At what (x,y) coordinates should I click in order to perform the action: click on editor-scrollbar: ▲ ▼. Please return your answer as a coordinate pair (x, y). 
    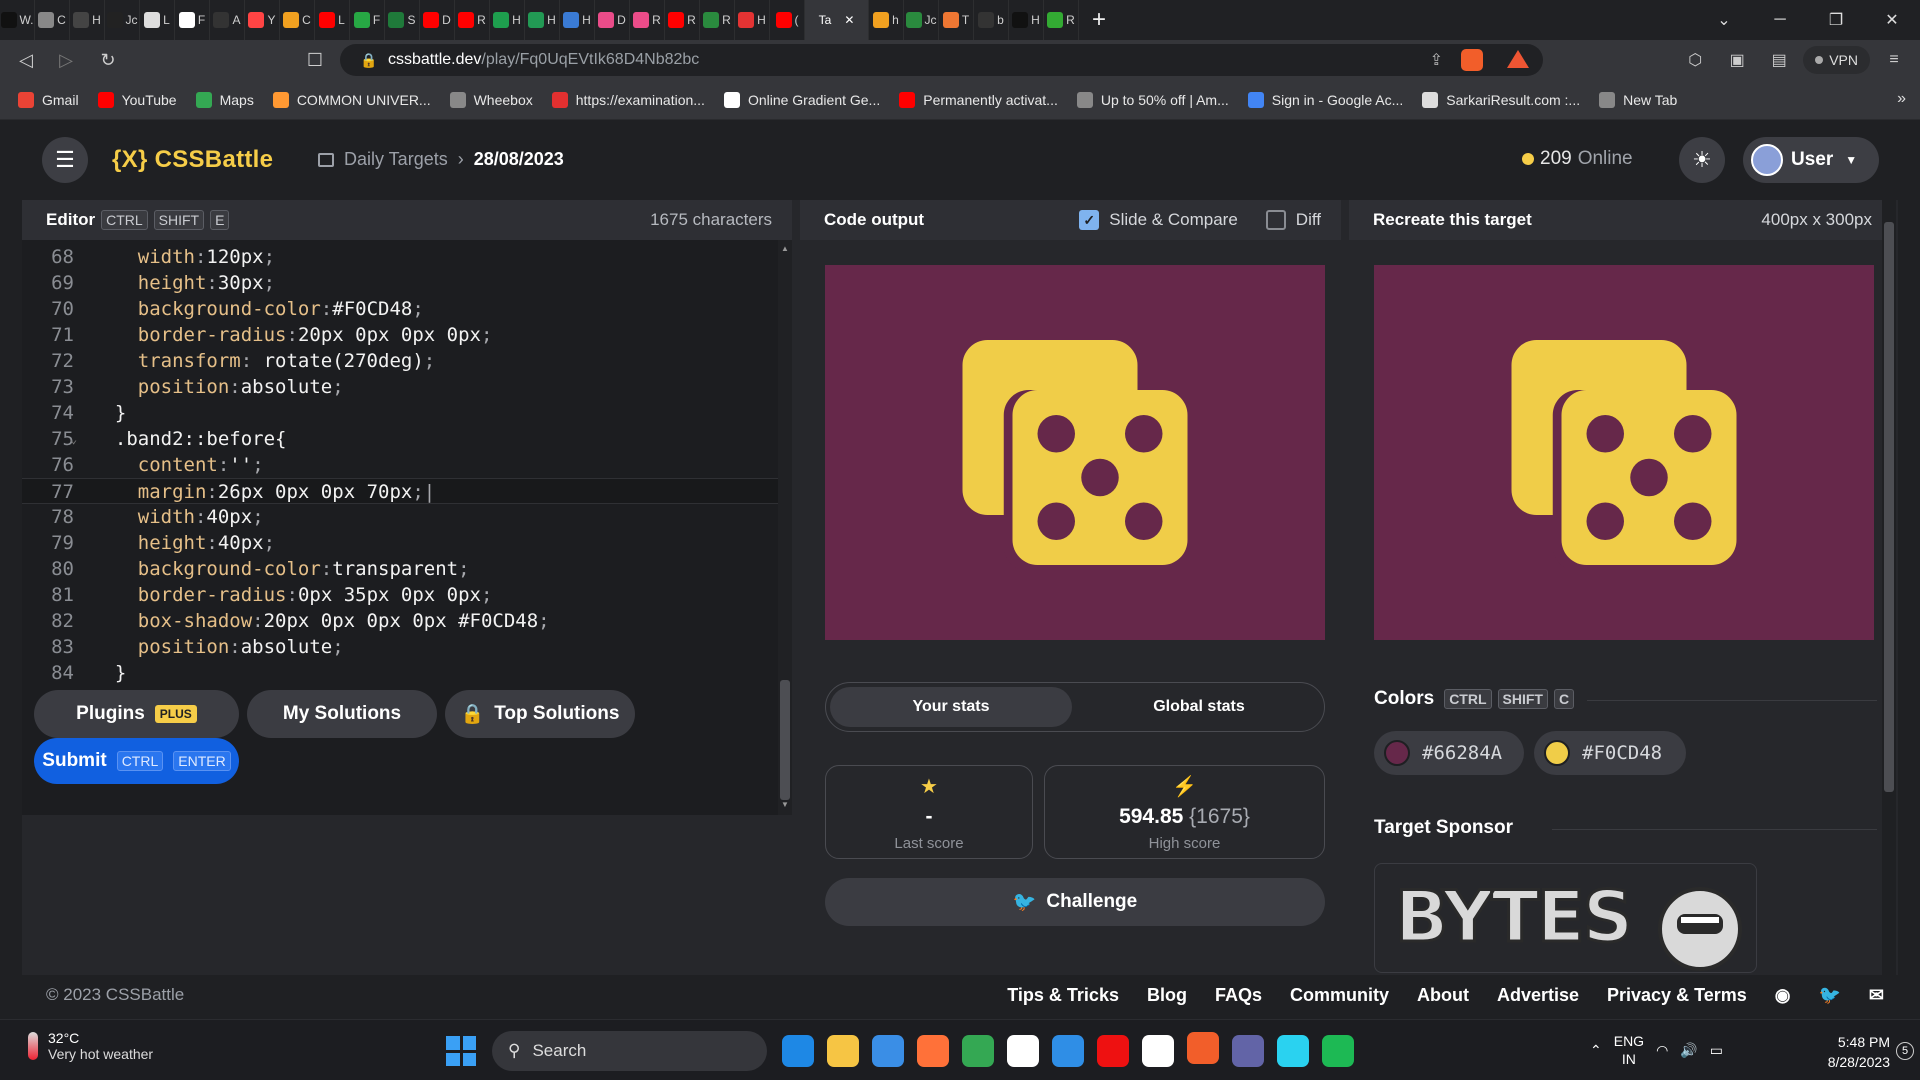
    Looking at the image, I should click on (785, 527).